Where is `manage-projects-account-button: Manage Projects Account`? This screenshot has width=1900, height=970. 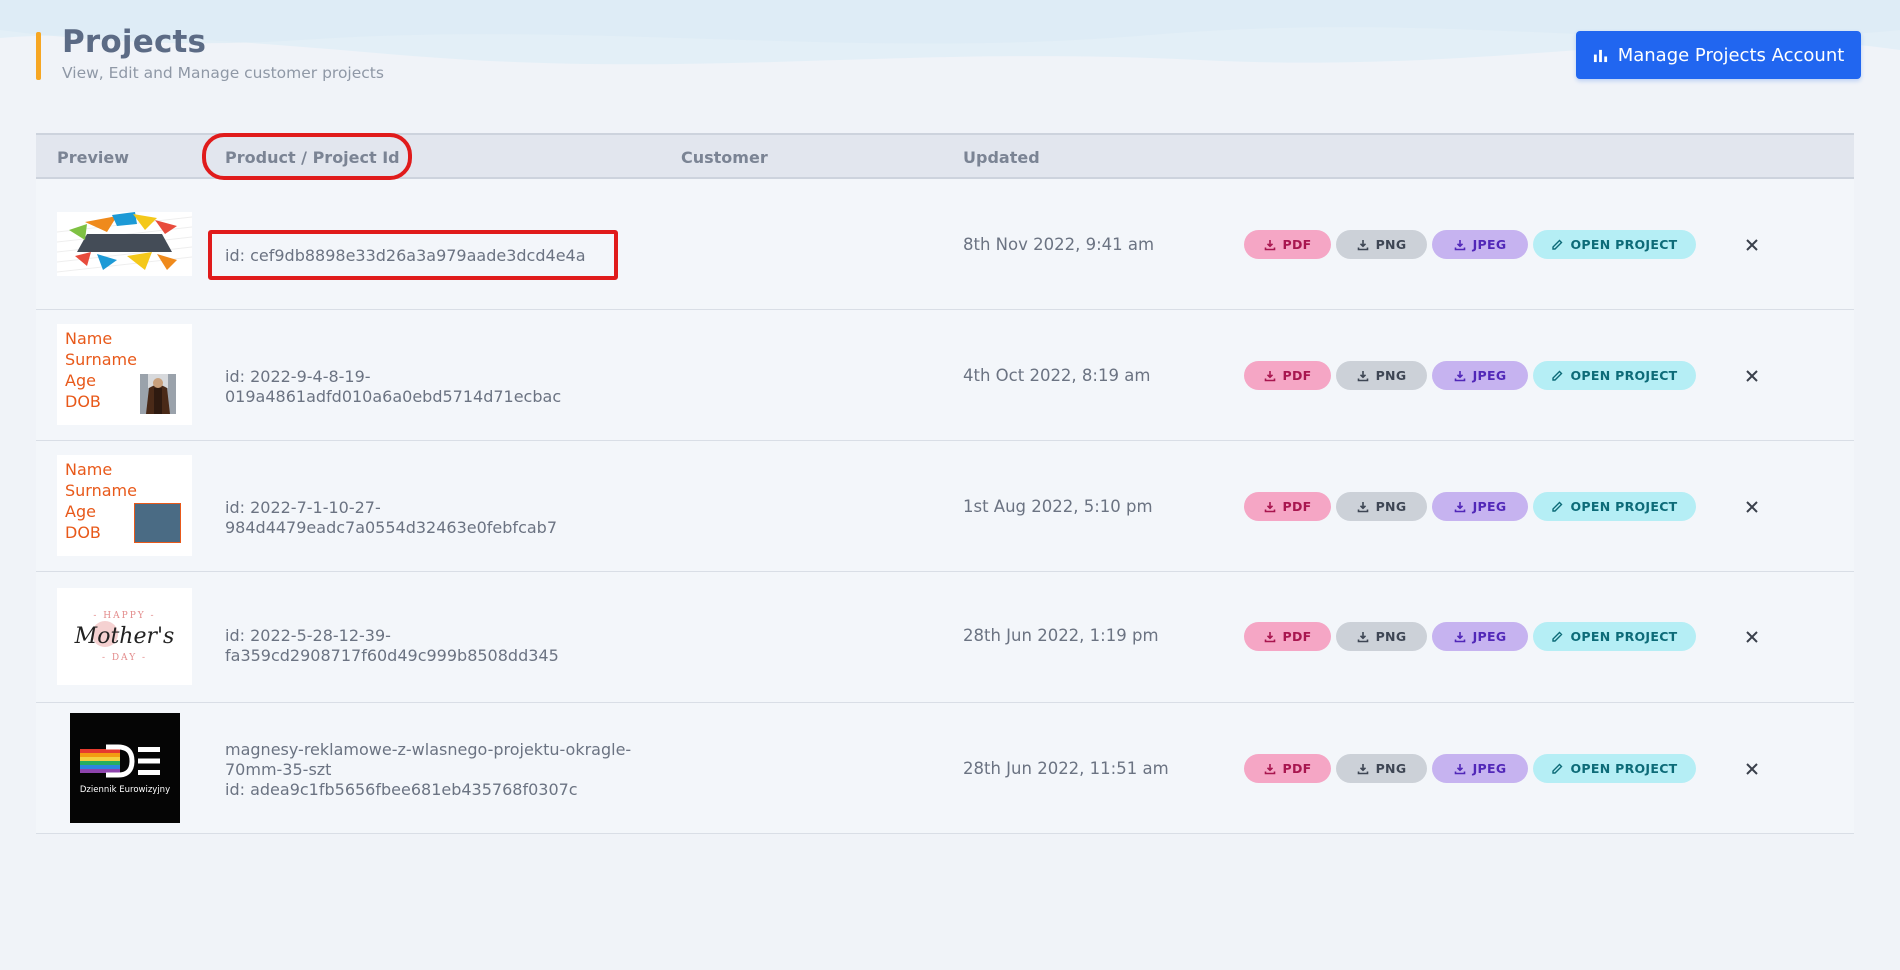
manage-projects-account-button: Manage Projects Account is located at coordinates (1718, 55).